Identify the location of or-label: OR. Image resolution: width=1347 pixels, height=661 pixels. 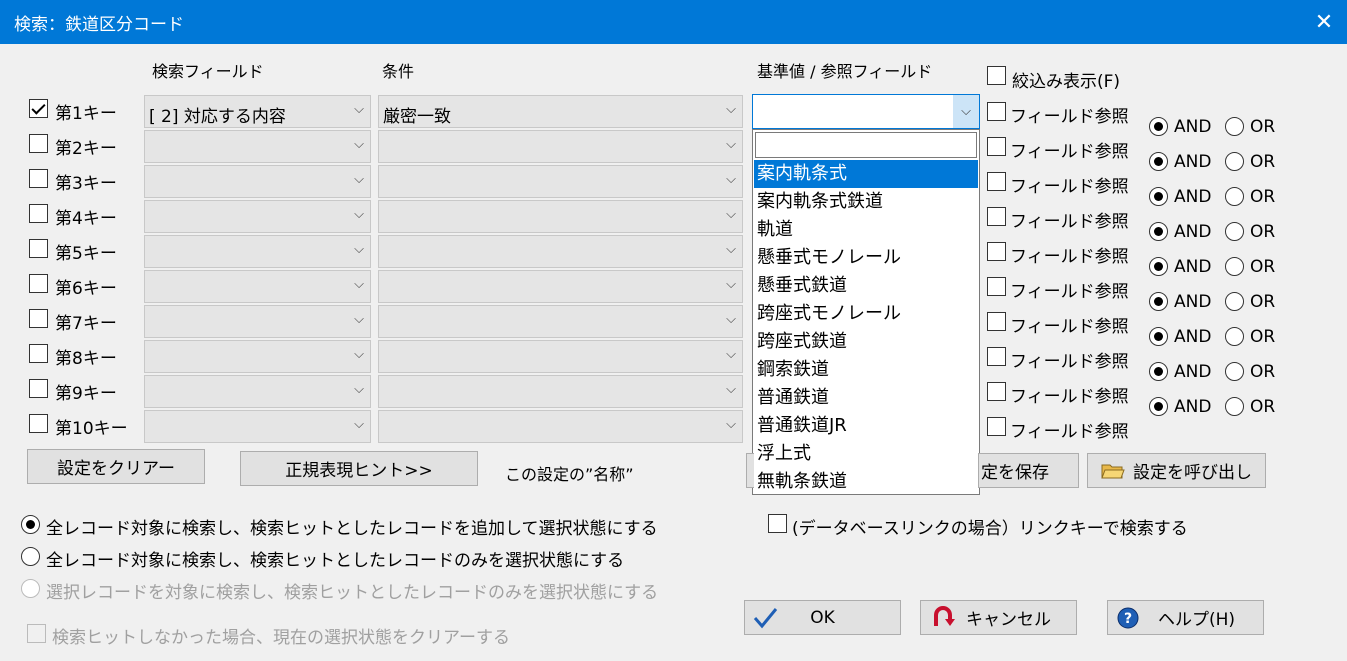
(1263, 372).